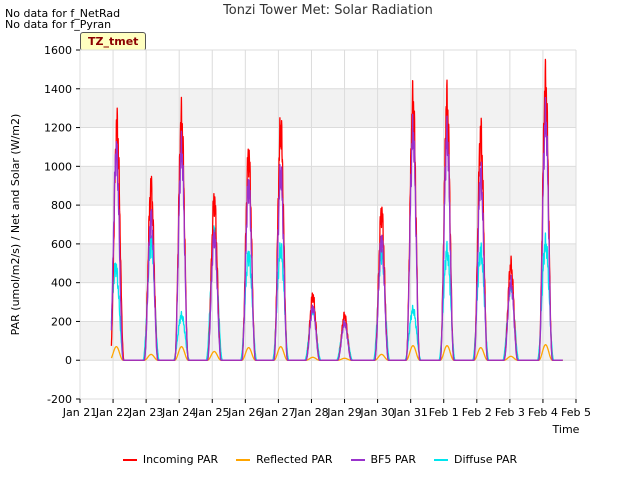  I want to click on y-tick-label: 1400, so click(58, 89).